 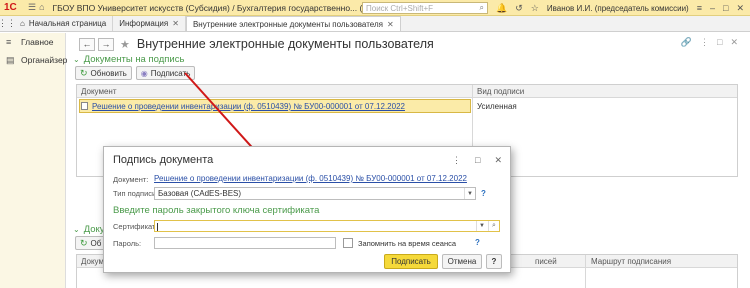 I want to click on password-field, so click(x=245, y=243).